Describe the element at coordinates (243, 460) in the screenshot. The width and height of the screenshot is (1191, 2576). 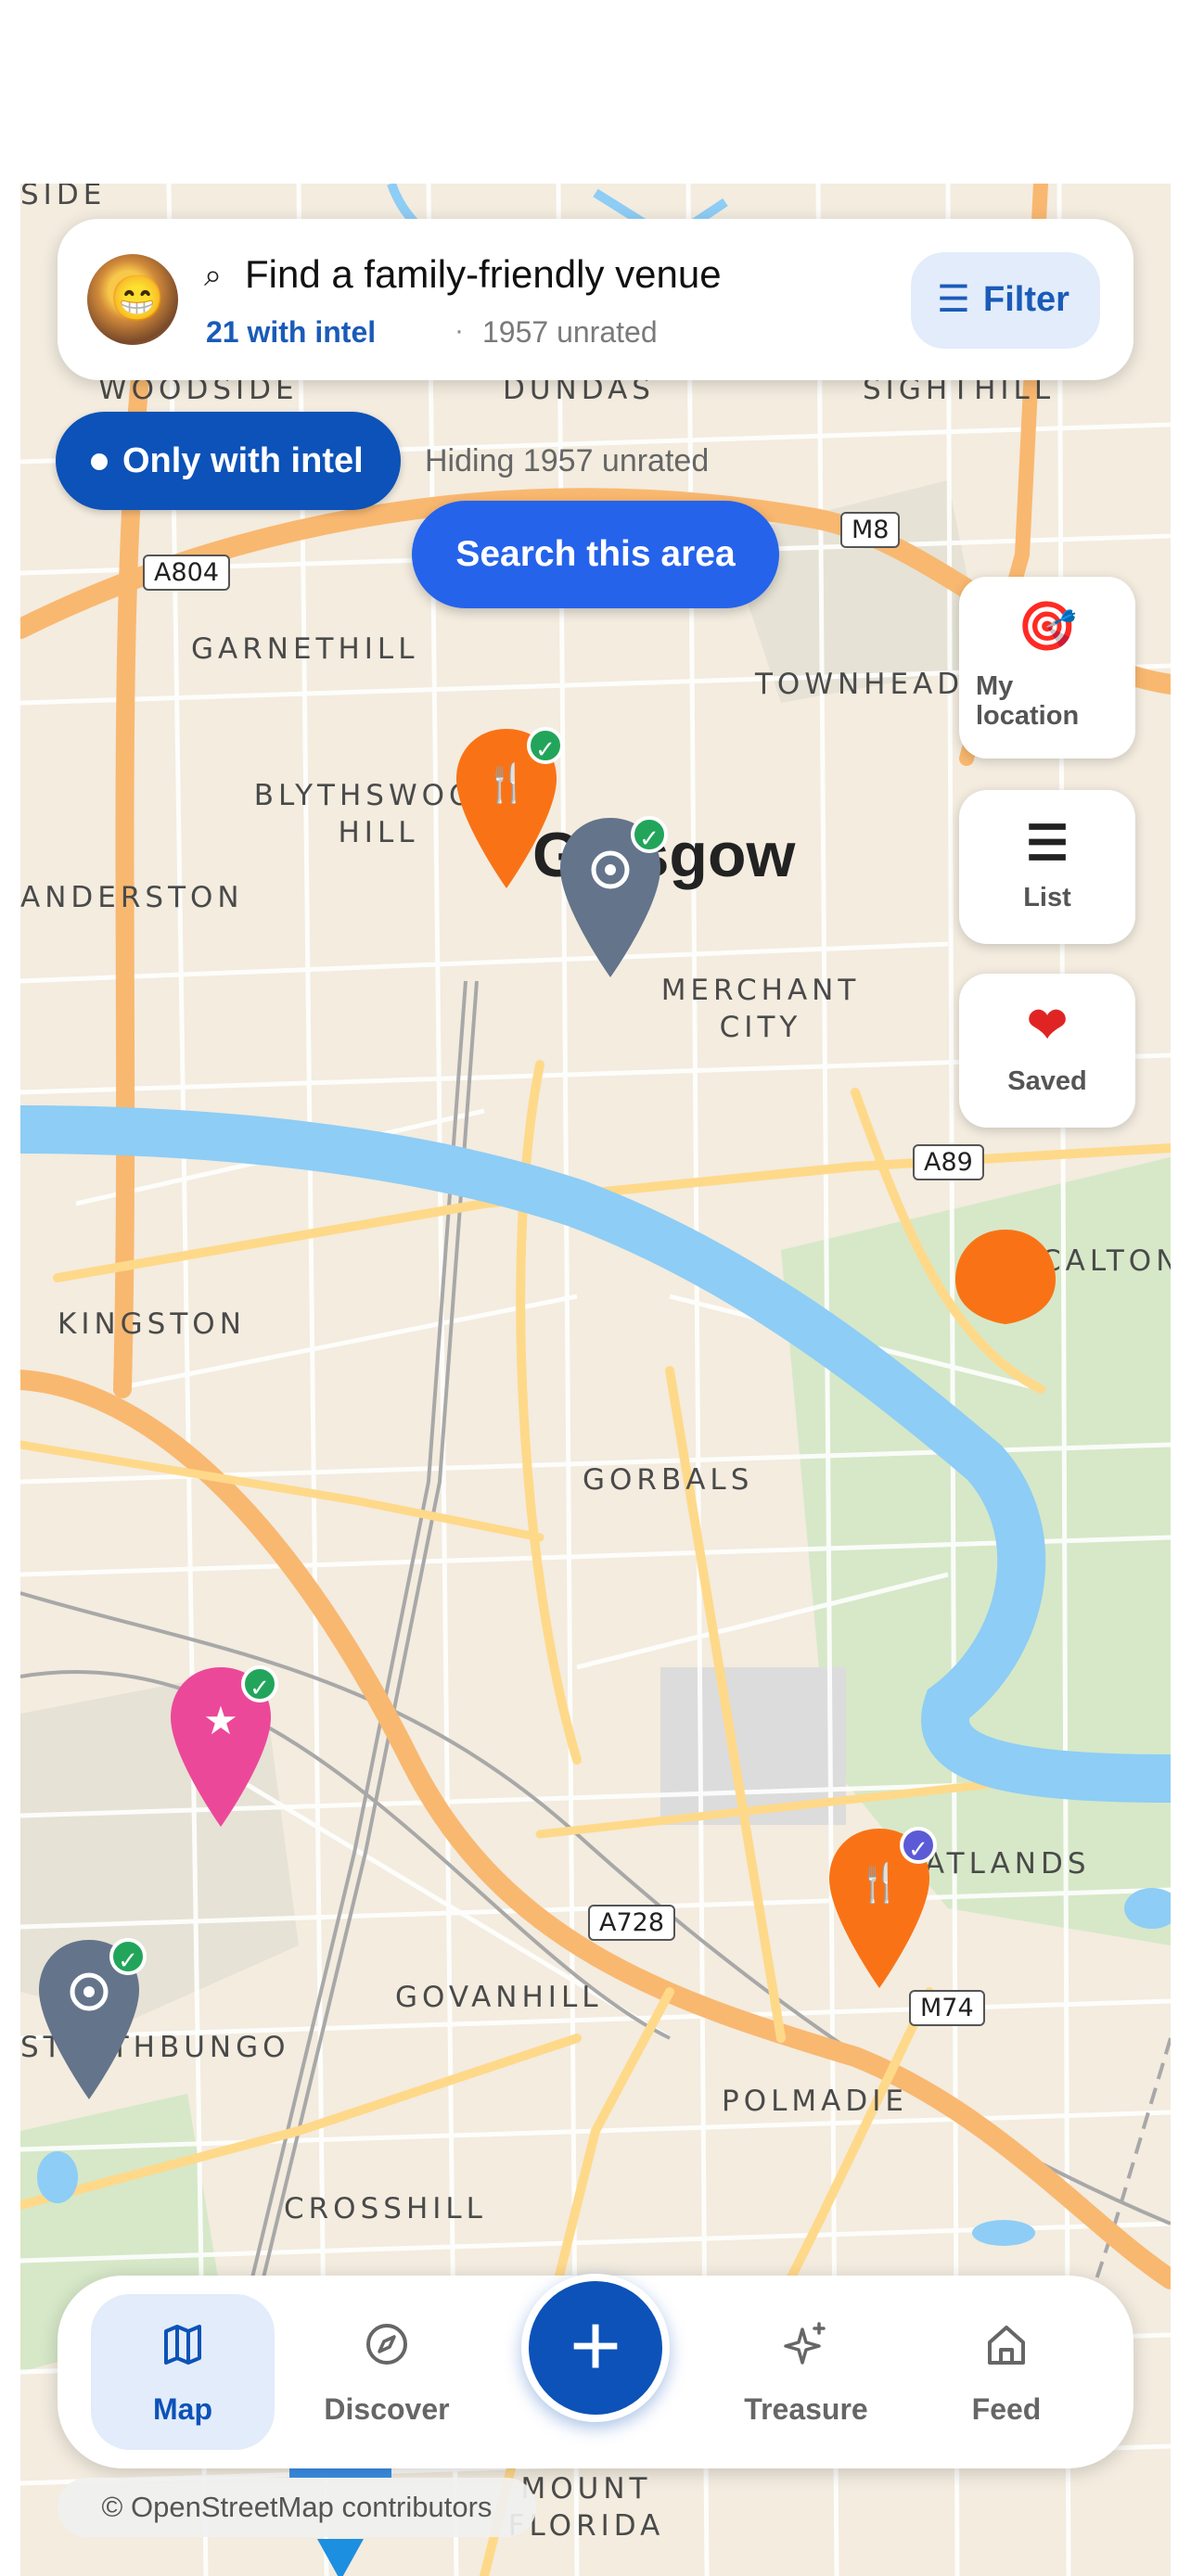
I see `intel-toggle-label: Only with intel` at that location.